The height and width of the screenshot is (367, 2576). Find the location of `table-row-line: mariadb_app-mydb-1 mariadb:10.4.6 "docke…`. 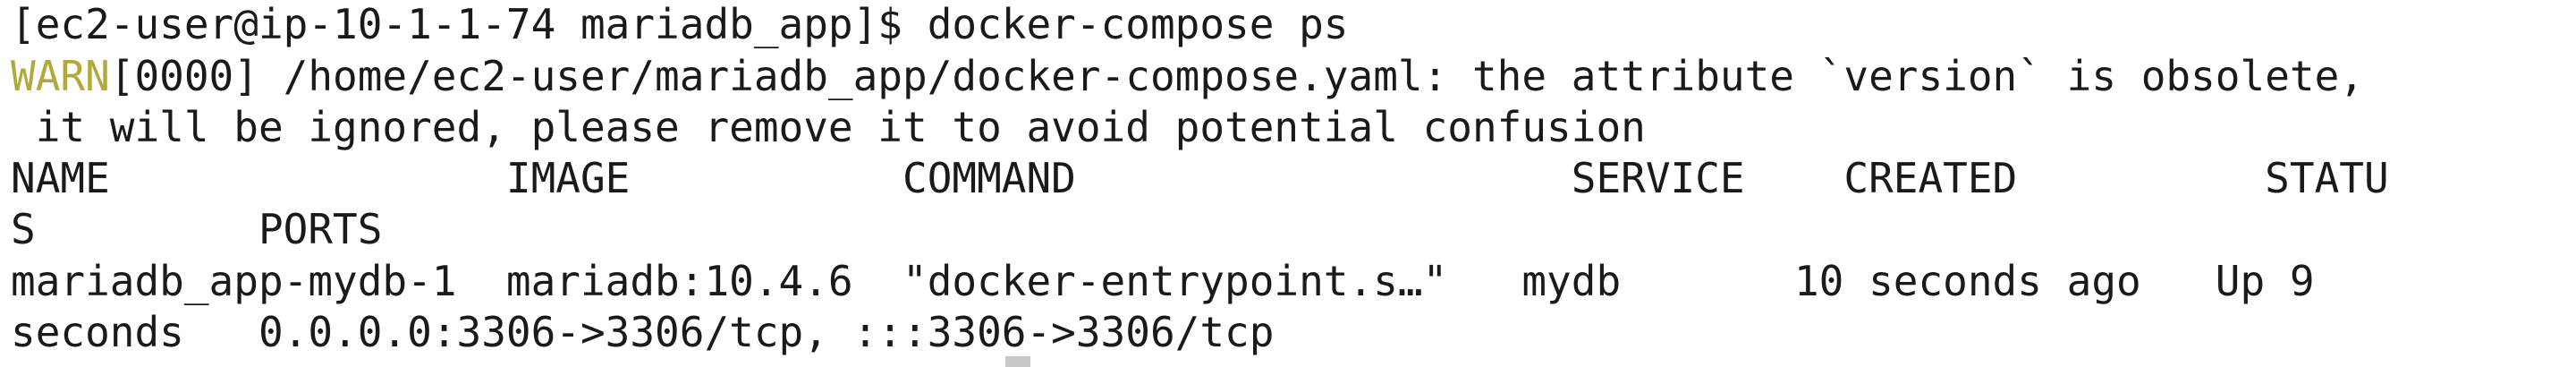

table-row-line: mariadb_app-mydb-1 mariadb:10.4.6 "docke… is located at coordinates (1163, 281).